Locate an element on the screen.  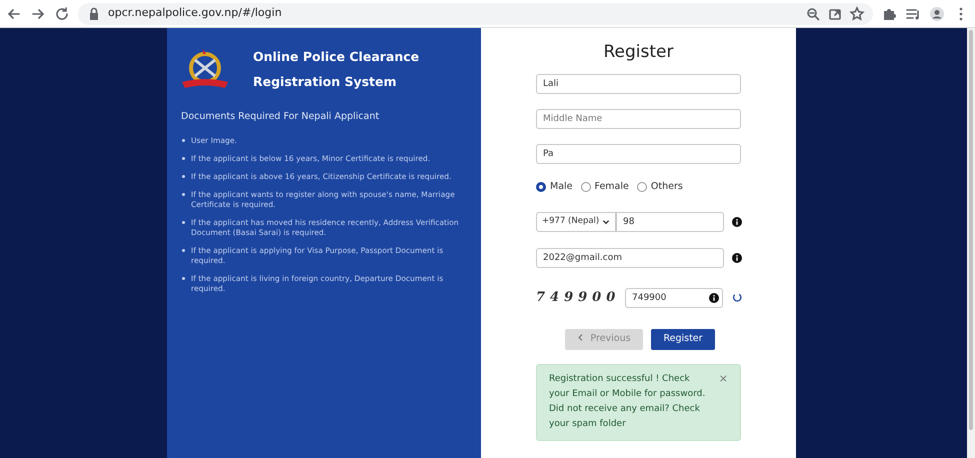
chevron-left-icon is located at coordinates (580, 337).